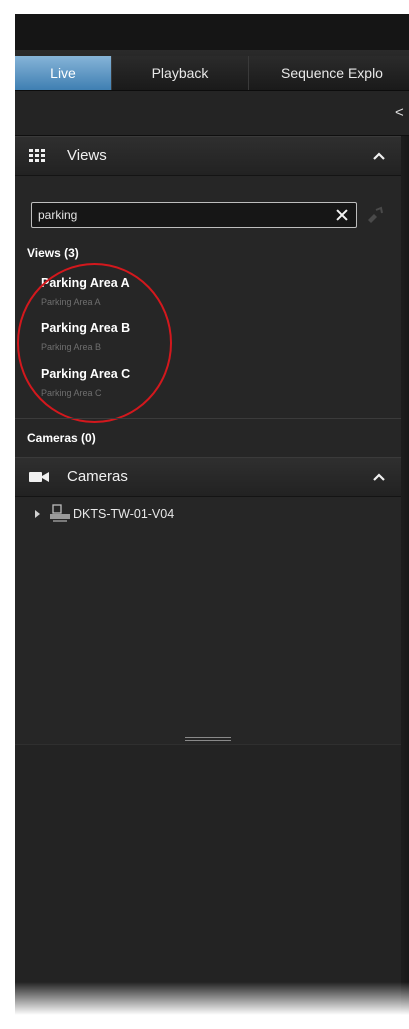 The image size is (409, 1029). I want to click on tab-playback: Playback, so click(180, 73).